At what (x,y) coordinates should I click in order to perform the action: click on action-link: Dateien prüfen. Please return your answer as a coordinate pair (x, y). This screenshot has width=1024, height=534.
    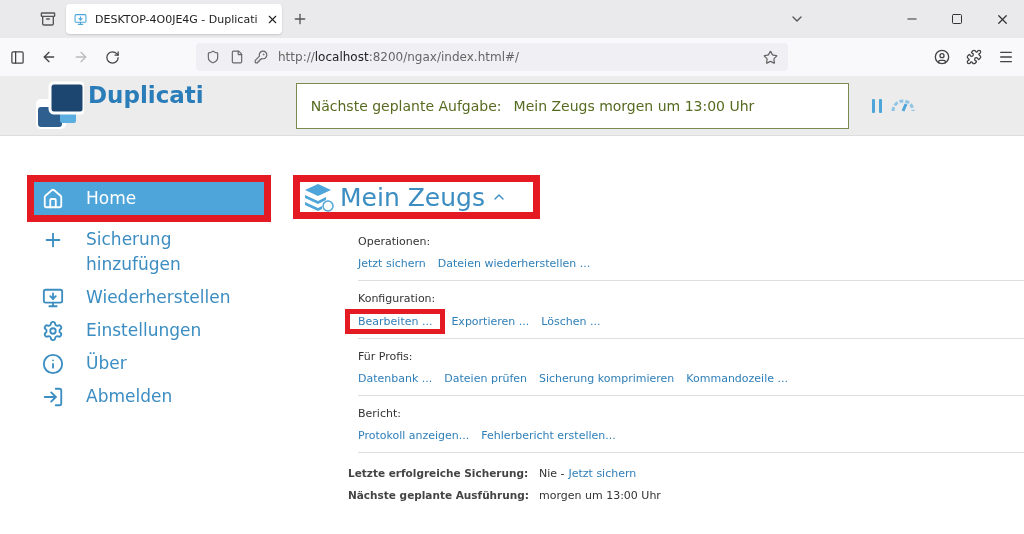
    Looking at the image, I should click on (485, 378).